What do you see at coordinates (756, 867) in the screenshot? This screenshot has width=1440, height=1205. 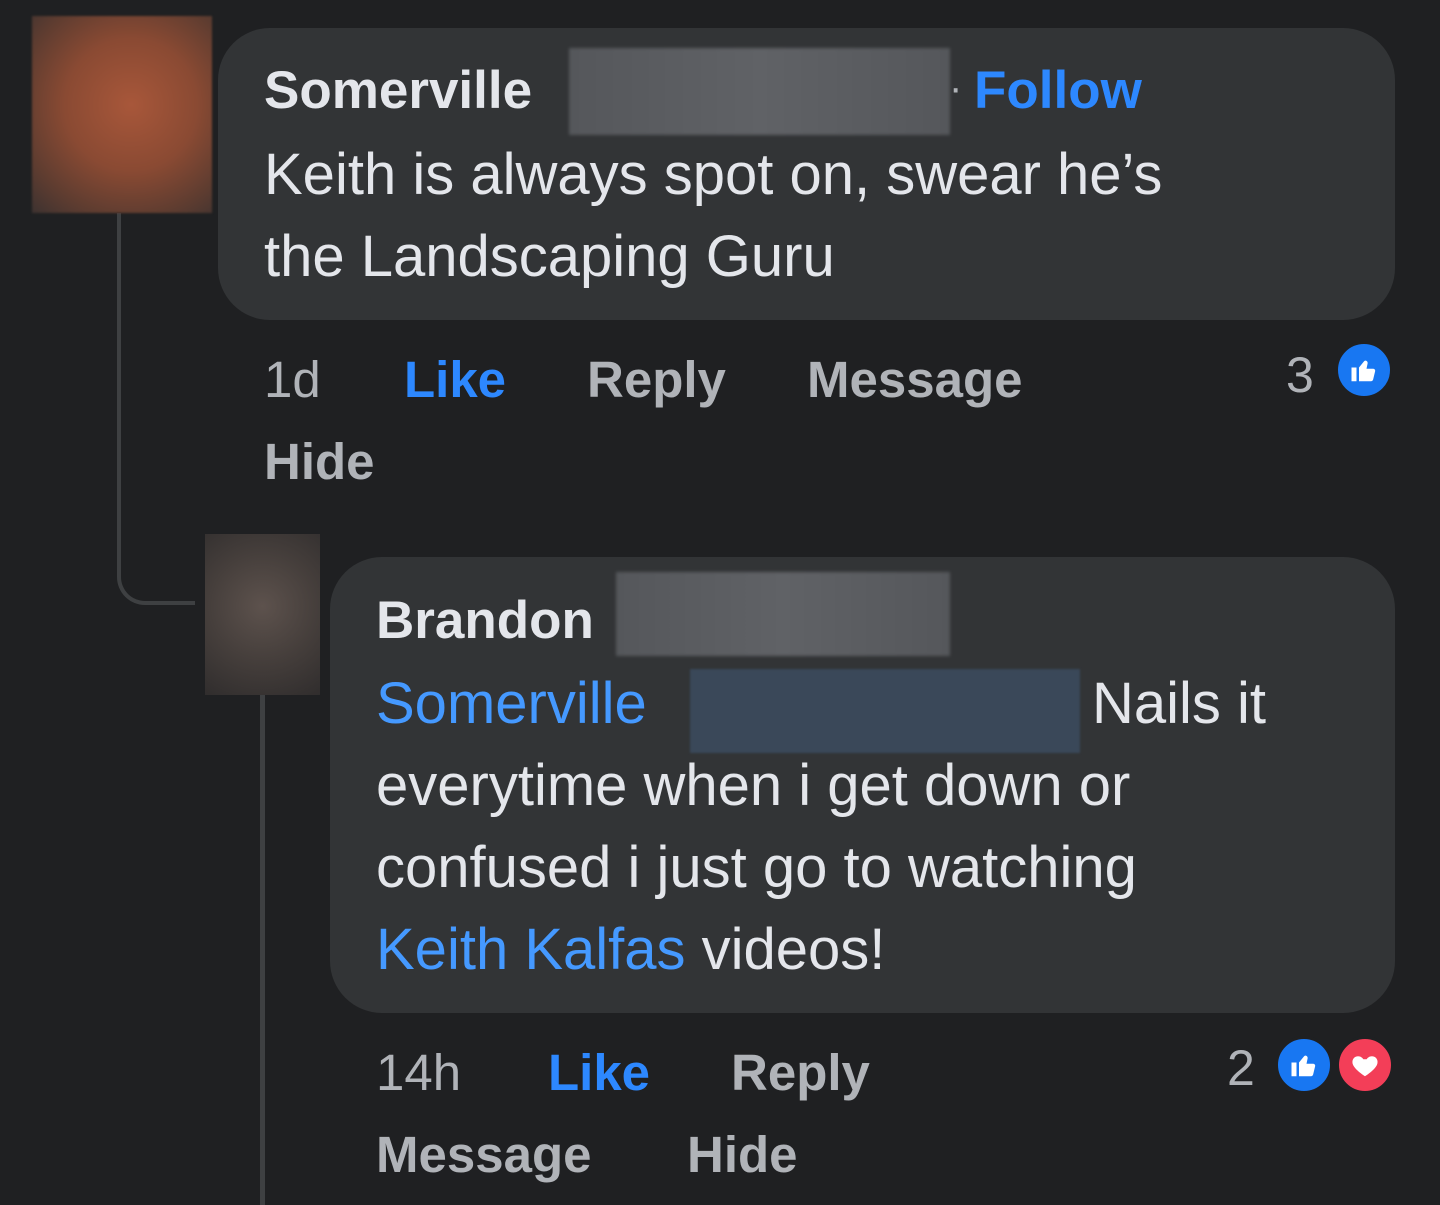 I see `comment-text-line: confused i just go to watching` at bounding box center [756, 867].